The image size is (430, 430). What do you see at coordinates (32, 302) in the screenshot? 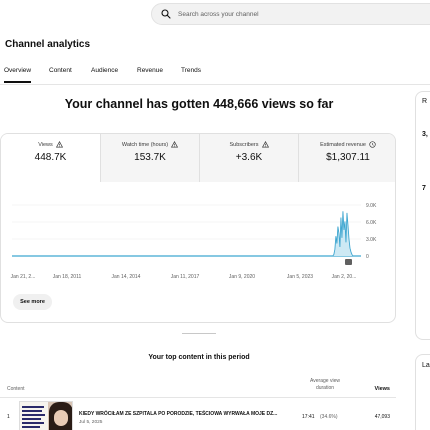
I see `see-more-button: See more` at bounding box center [32, 302].